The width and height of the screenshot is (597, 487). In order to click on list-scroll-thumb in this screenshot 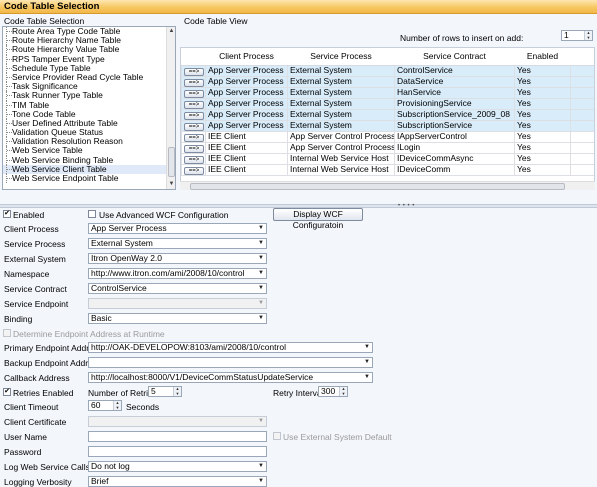, I will do `click(171, 162)`.